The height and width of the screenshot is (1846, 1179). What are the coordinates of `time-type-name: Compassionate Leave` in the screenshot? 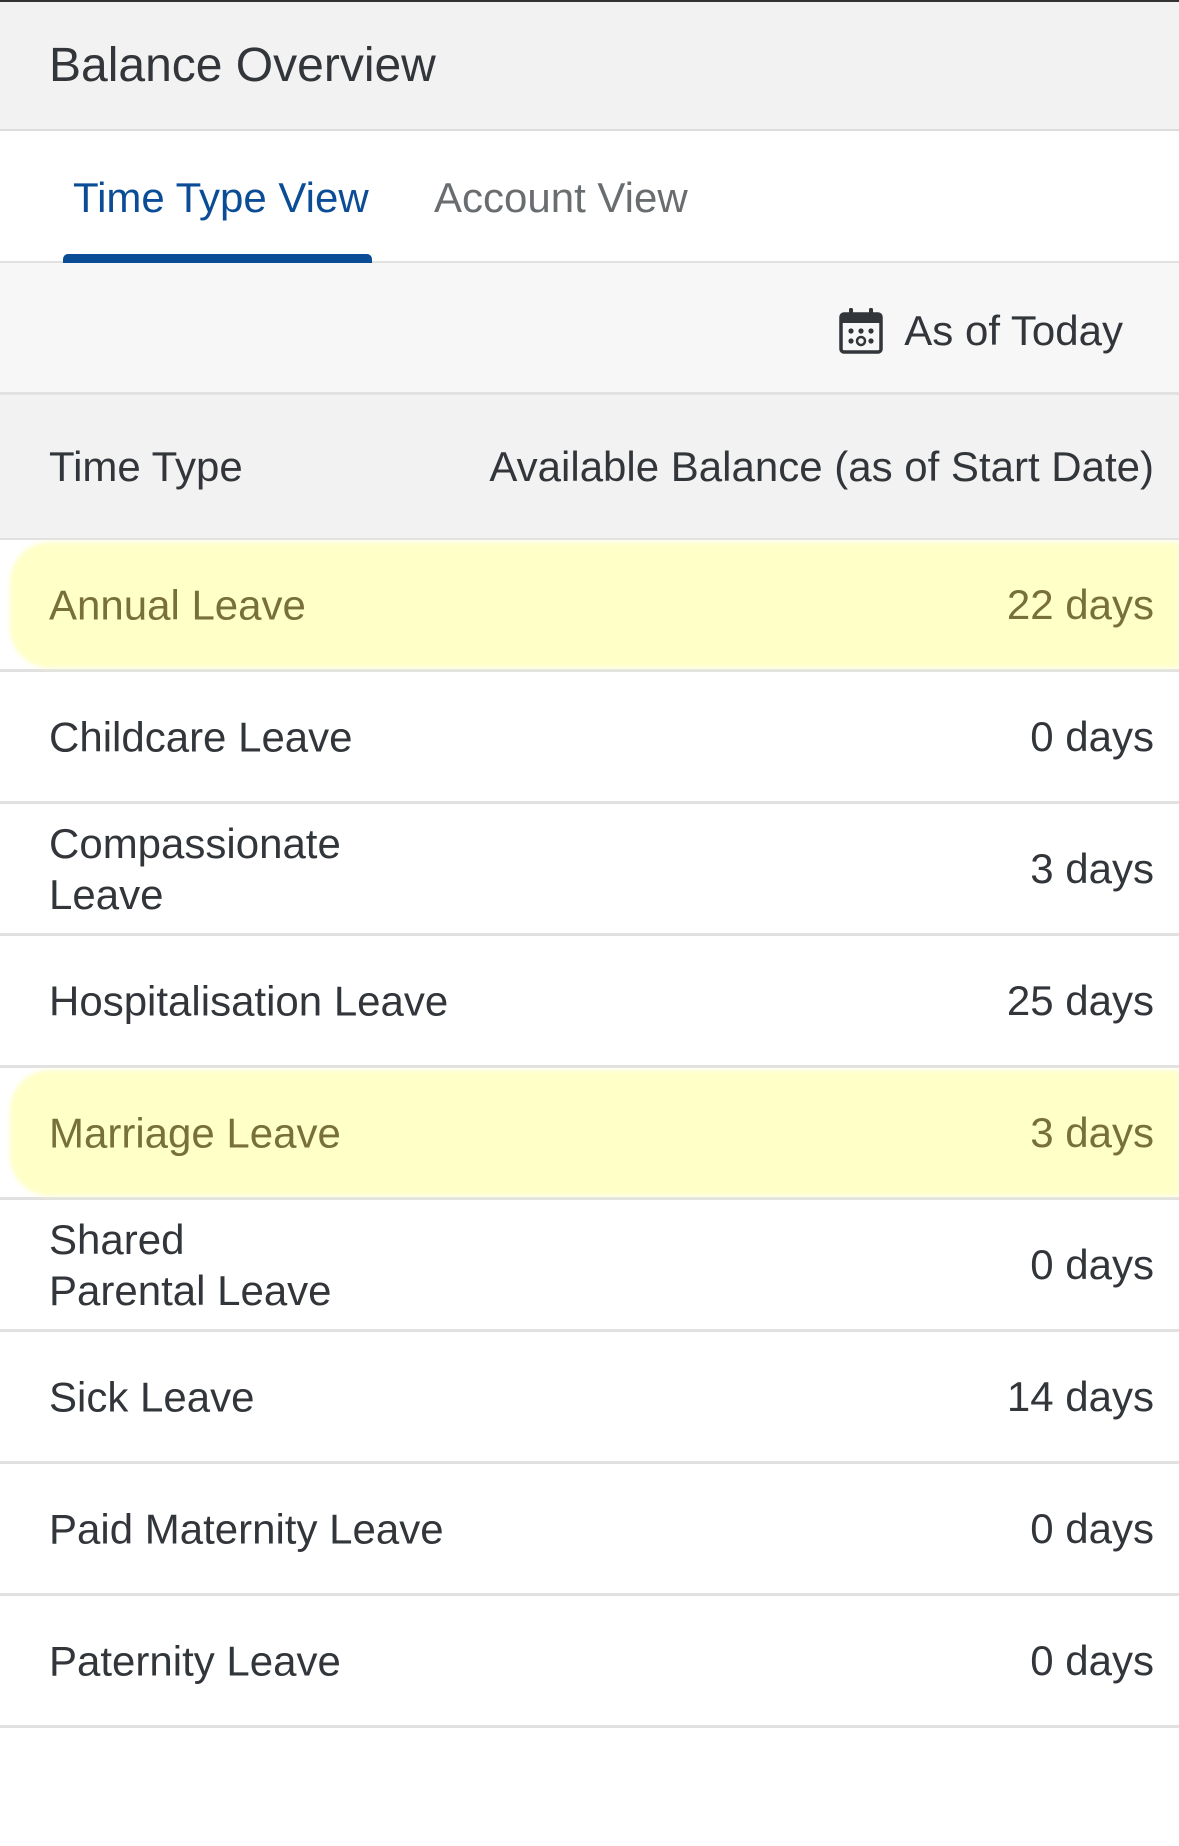 It's located at (195, 868).